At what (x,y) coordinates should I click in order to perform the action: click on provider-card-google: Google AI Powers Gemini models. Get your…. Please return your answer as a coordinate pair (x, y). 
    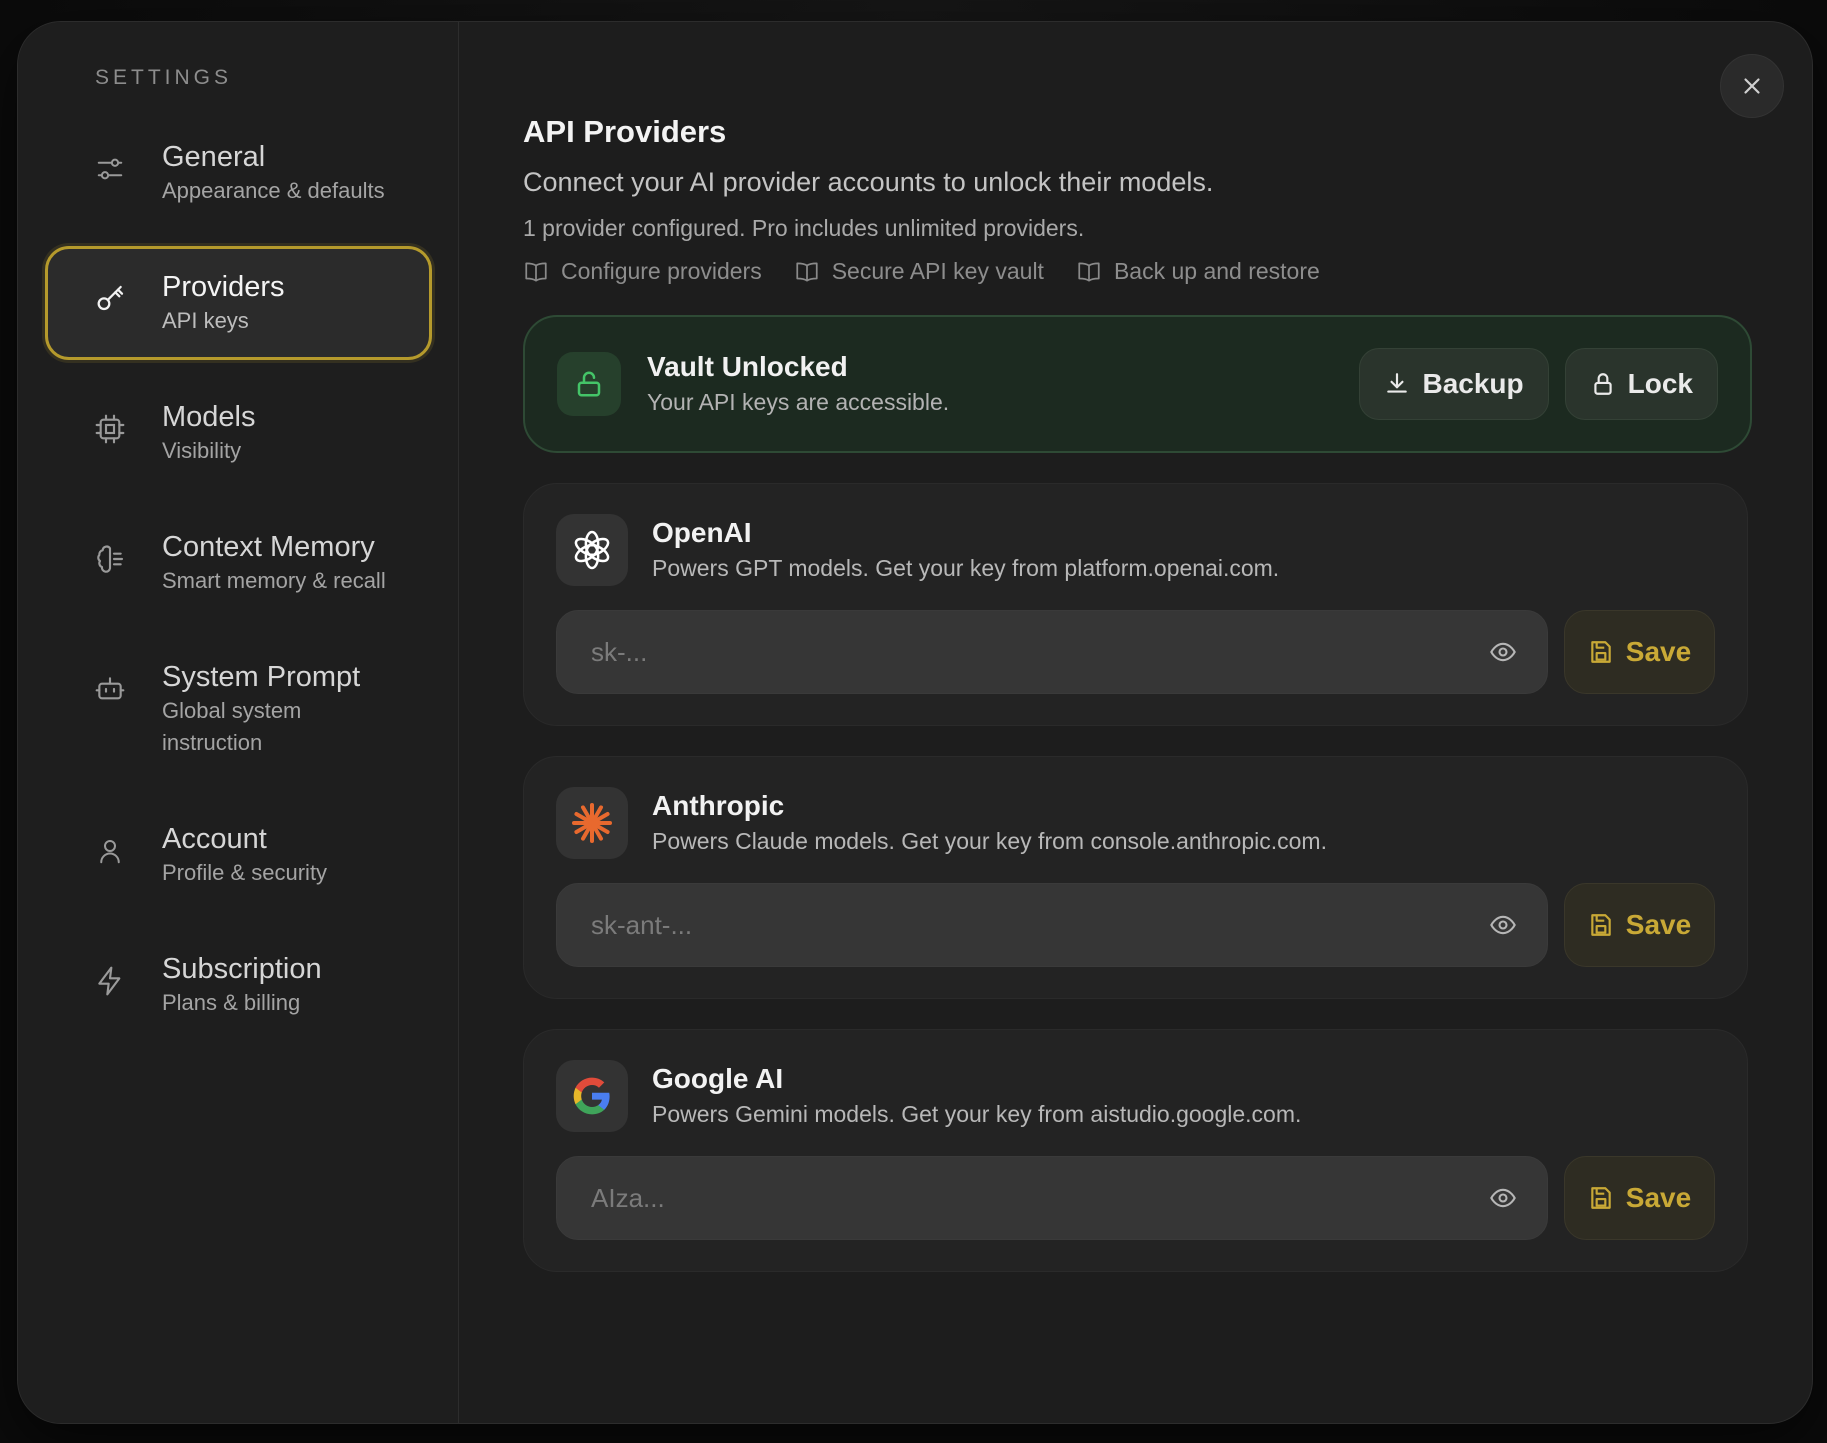
    Looking at the image, I should click on (1135, 1150).